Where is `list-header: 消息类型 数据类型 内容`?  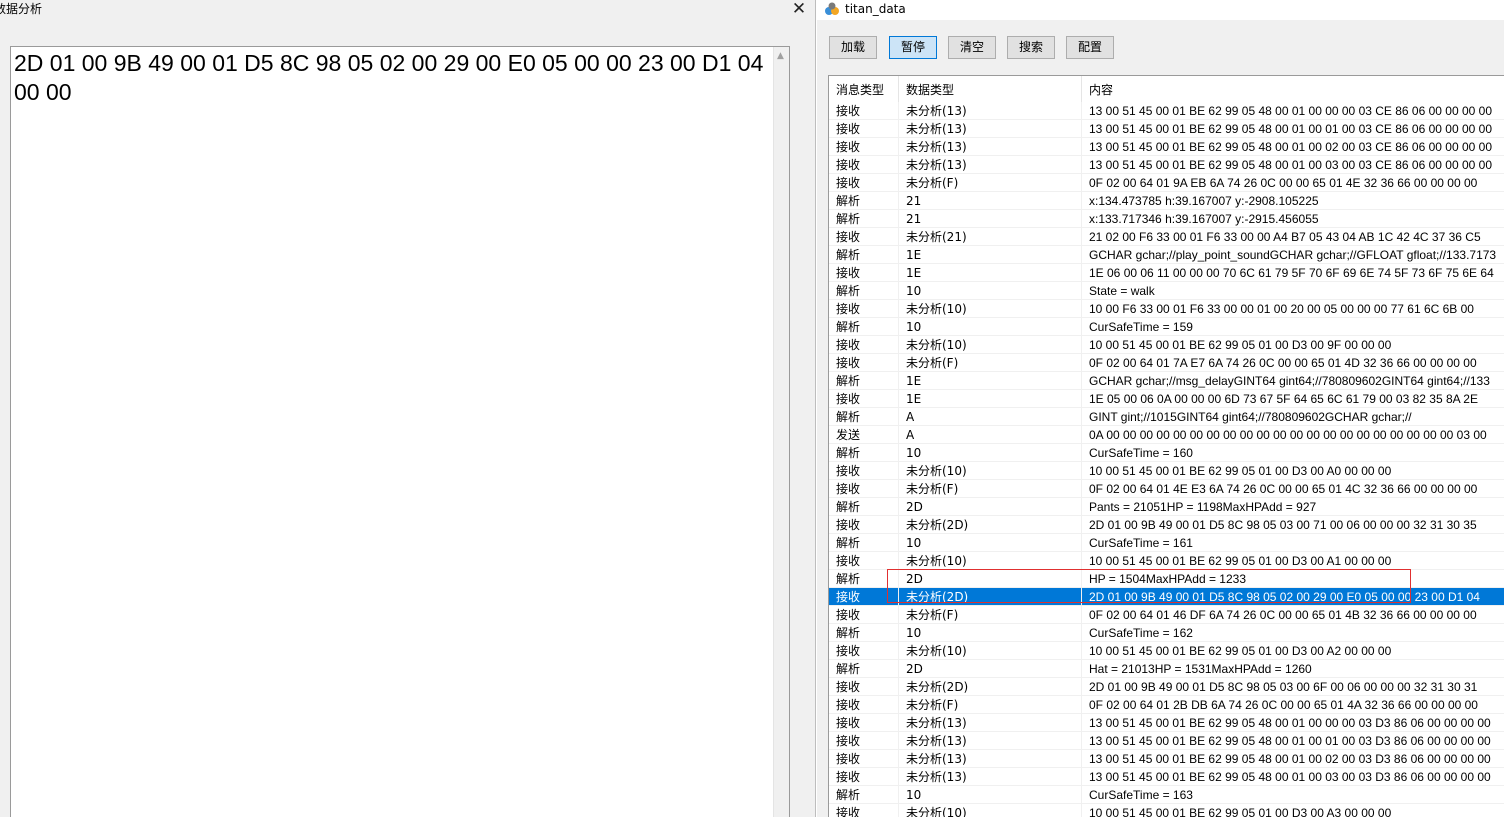
list-header: 消息类型 数据类型 内容 is located at coordinates (1166, 89).